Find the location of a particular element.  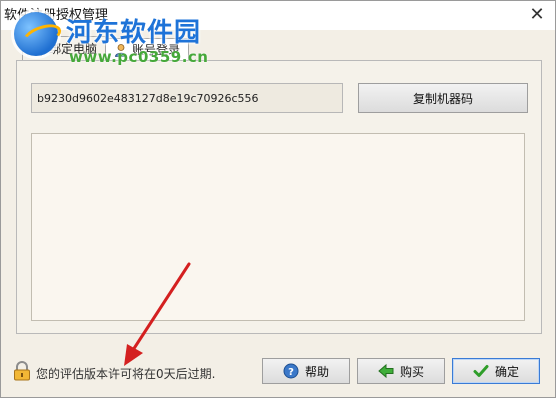

watermark-logo-icon is located at coordinates (36, 34).